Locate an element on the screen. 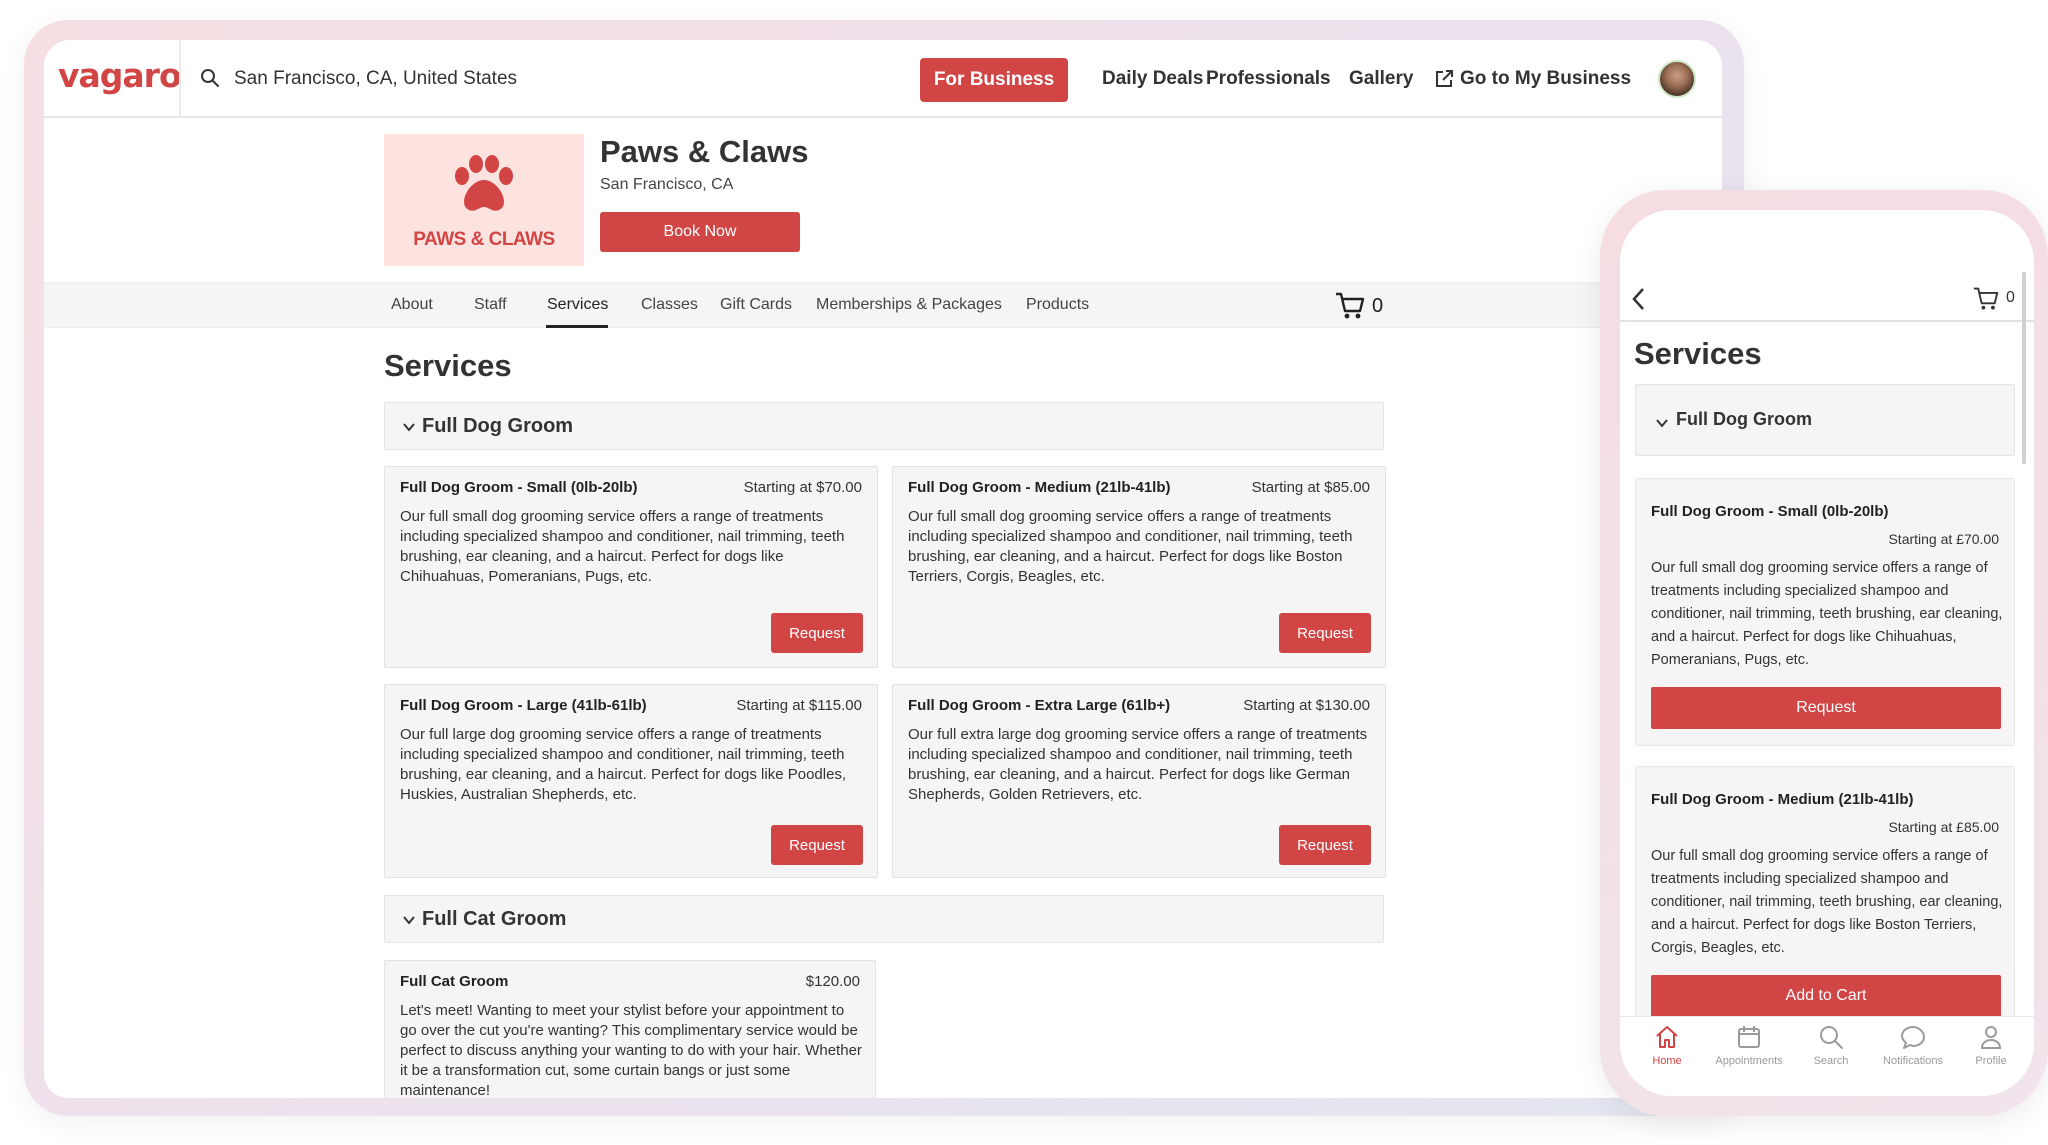 This screenshot has width=2048, height=1145. location-search-input is located at coordinates (484, 79).